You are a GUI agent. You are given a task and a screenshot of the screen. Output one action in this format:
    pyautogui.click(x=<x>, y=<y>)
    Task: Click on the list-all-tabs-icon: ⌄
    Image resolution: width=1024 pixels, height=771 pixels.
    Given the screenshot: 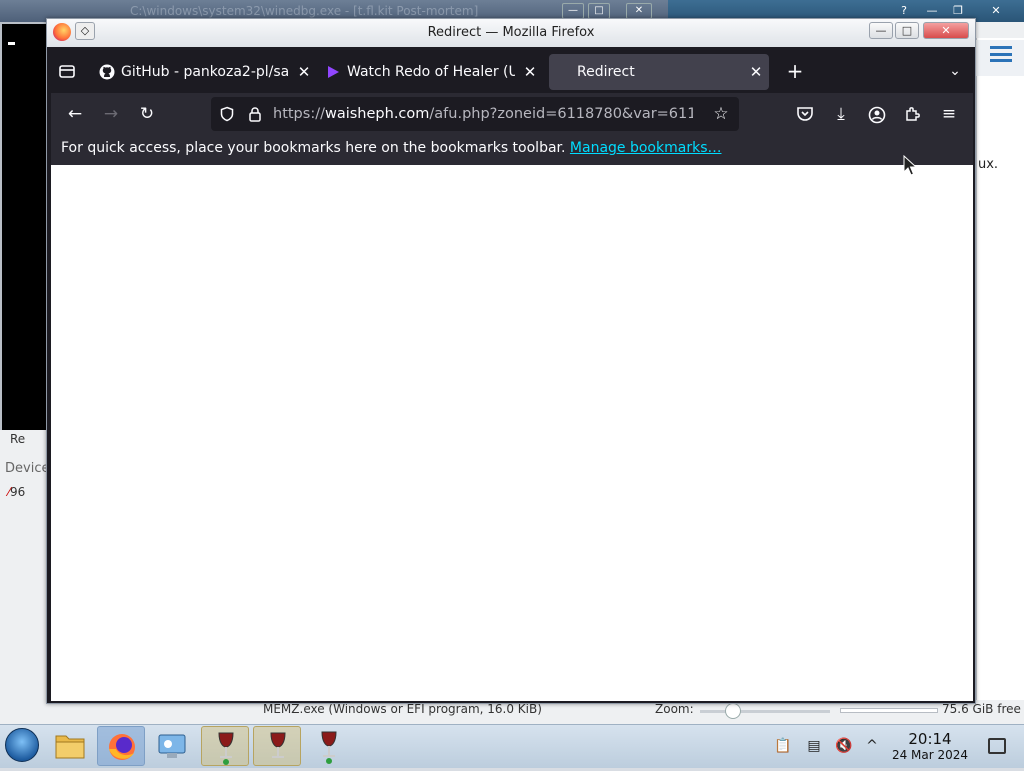 What is the action you would take?
    pyautogui.click(x=955, y=71)
    